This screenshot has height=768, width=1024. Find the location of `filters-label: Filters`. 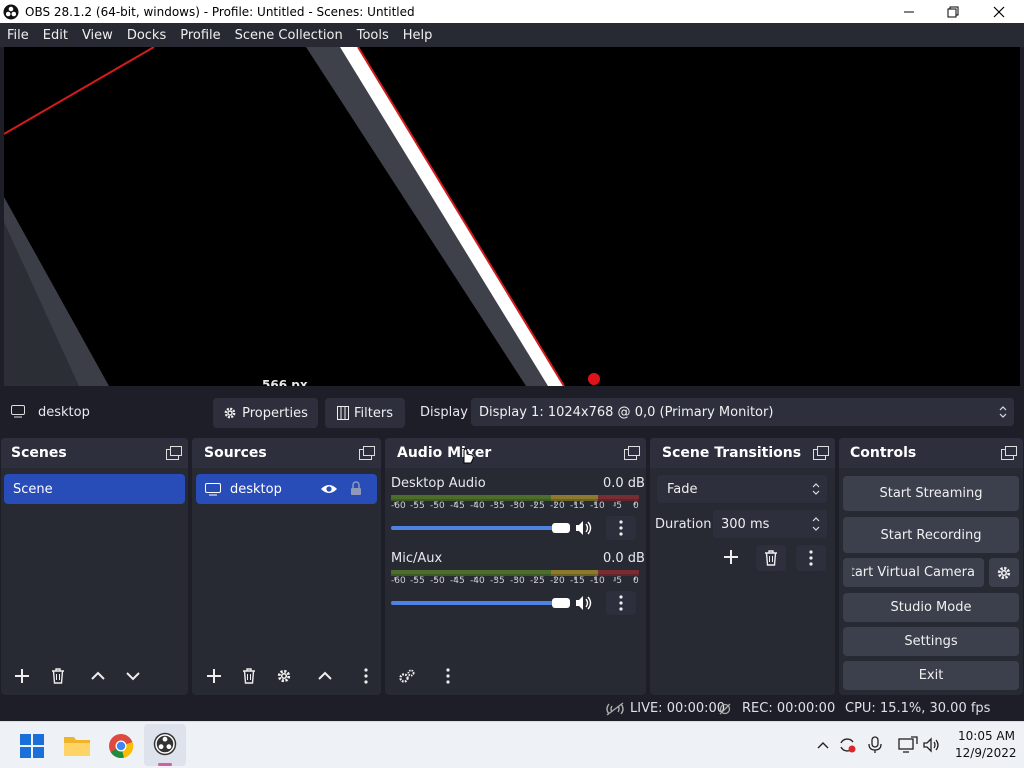

filters-label: Filters is located at coordinates (373, 413).